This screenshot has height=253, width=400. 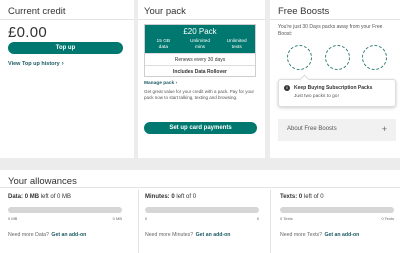 What do you see at coordinates (200, 59) in the screenshot?
I see `pack-renew-text: Renews every 30 days` at bounding box center [200, 59].